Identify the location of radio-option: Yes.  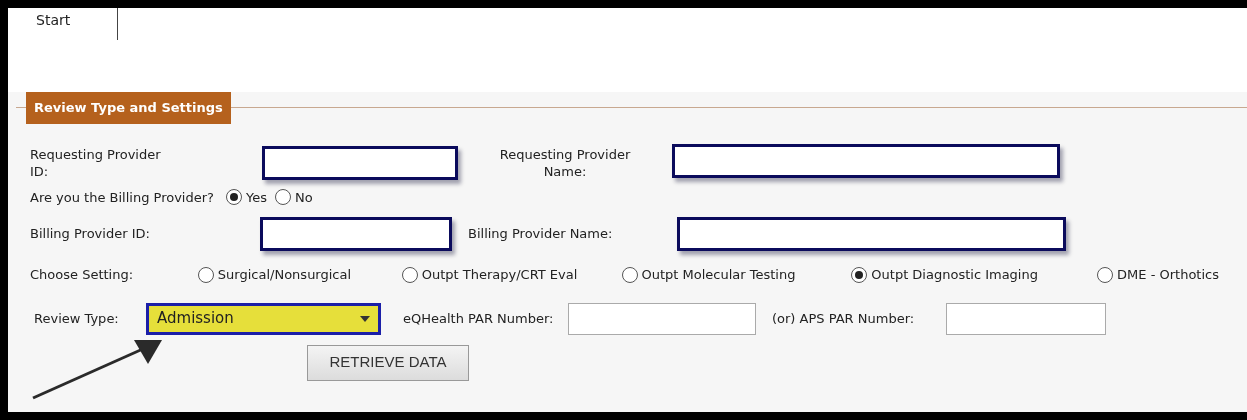
(246, 197).